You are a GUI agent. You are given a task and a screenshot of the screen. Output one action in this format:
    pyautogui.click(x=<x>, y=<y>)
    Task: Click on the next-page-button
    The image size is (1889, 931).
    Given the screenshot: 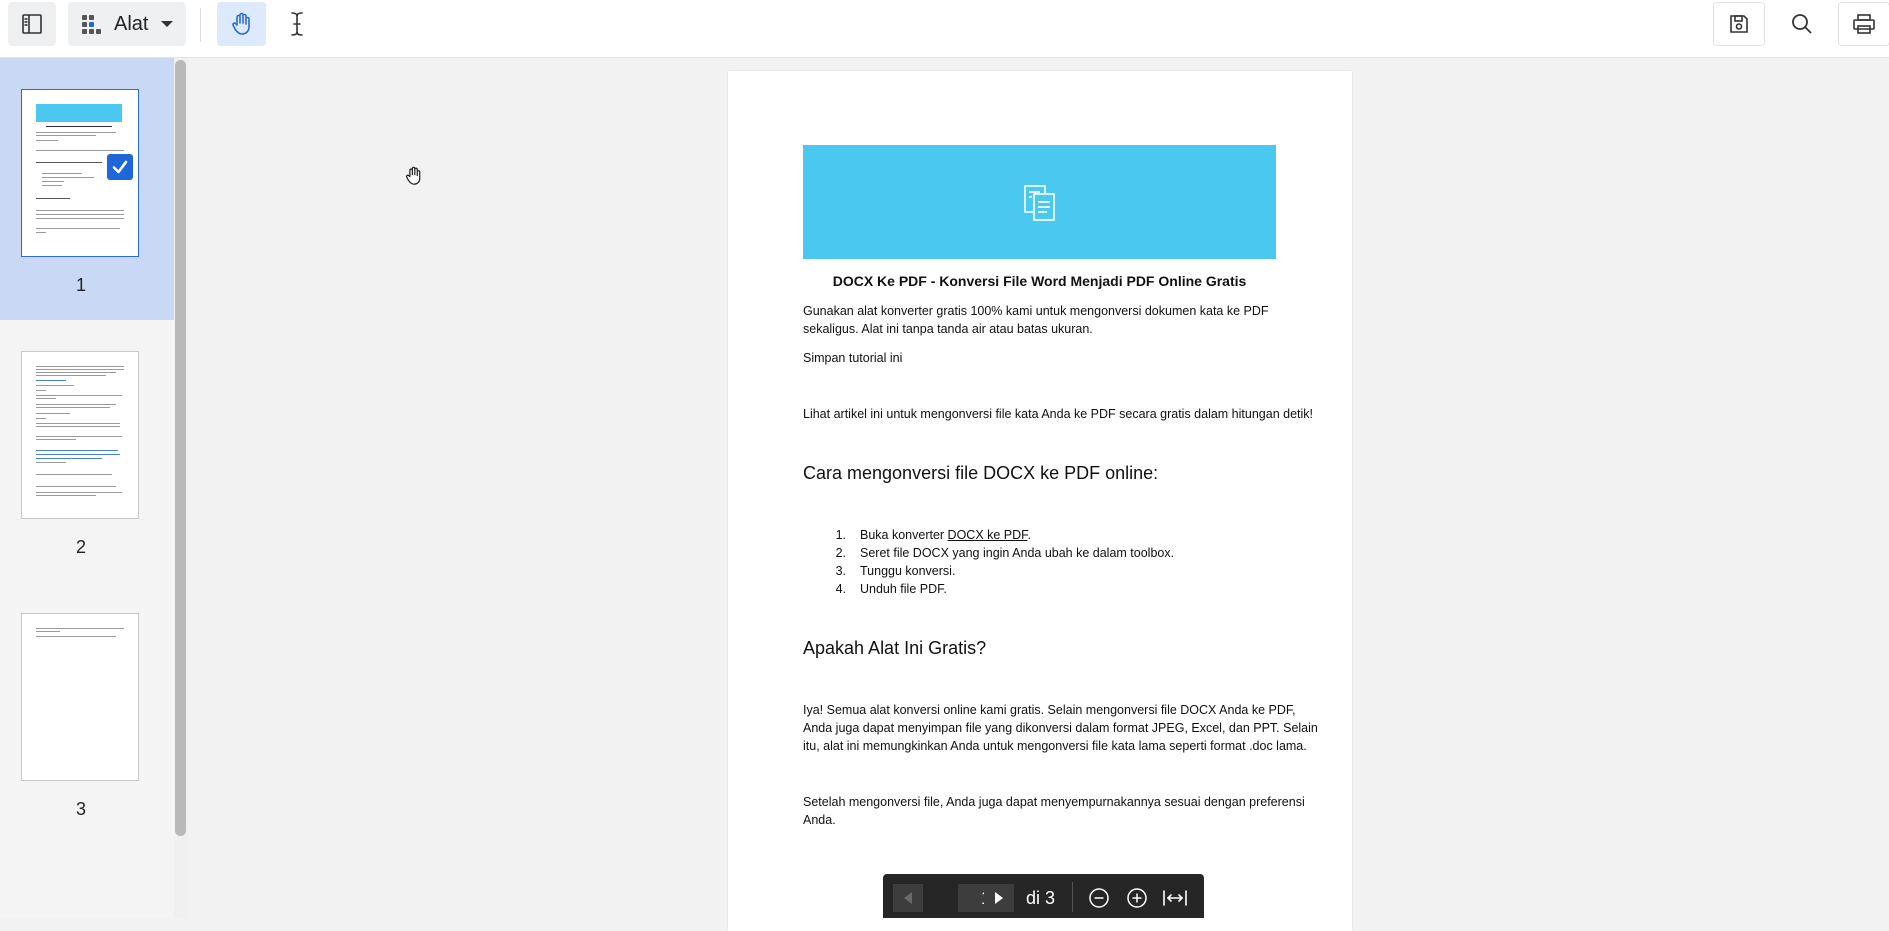 What is the action you would take?
    pyautogui.click(x=999, y=898)
    